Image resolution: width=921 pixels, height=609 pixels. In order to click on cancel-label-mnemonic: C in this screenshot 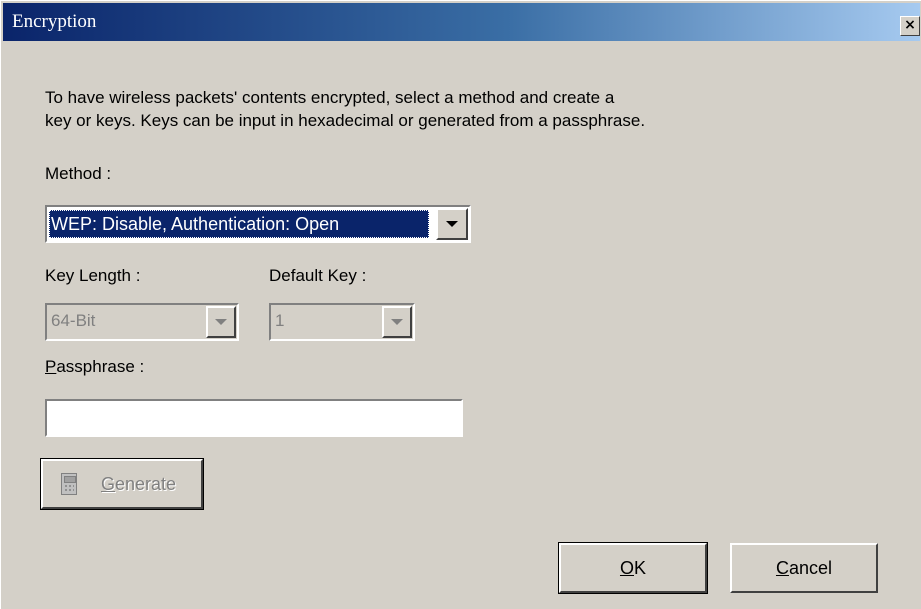, I will do `click(782, 568)`.